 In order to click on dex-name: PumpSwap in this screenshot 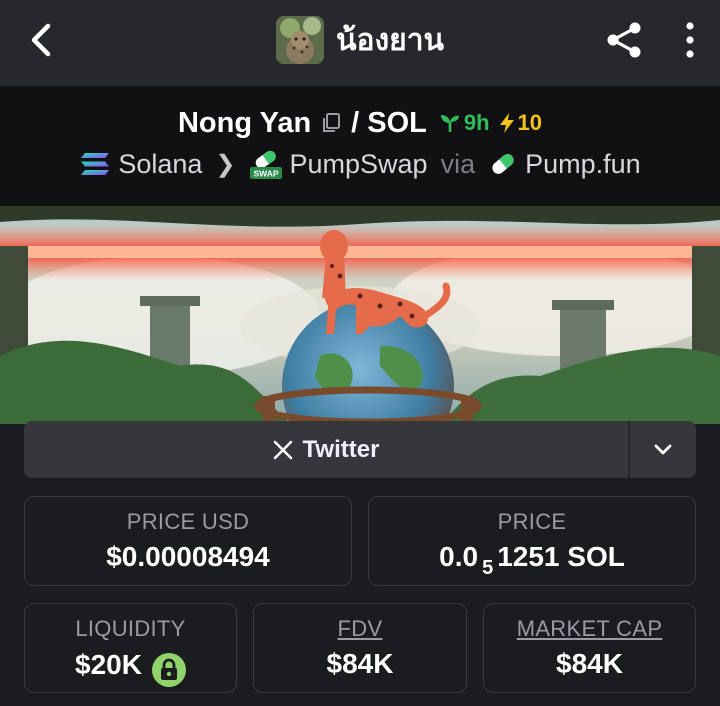, I will do `click(359, 164)`.